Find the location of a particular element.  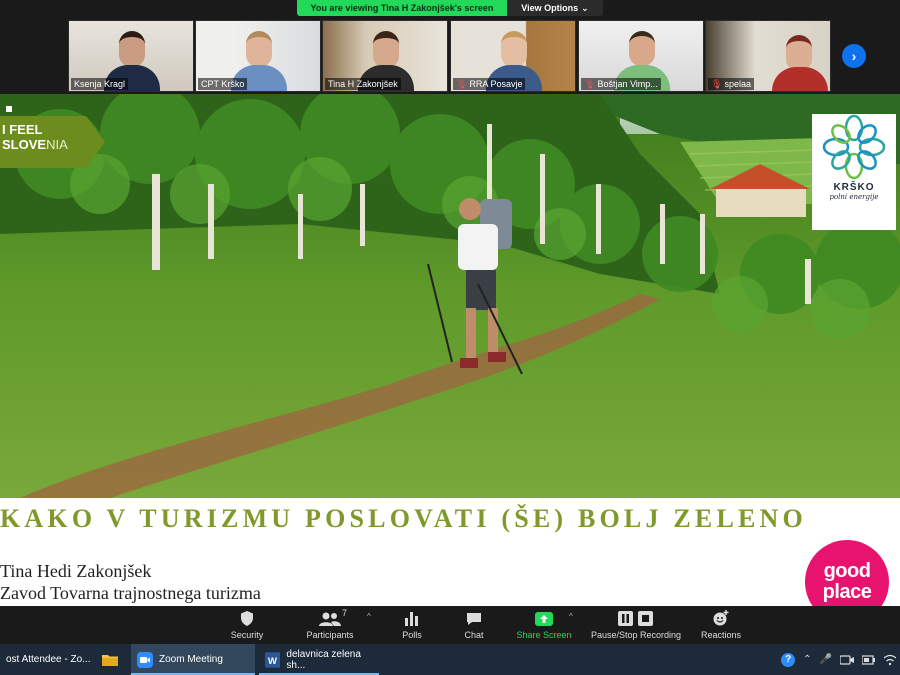

participant-count: 7 is located at coordinates (345, 613).